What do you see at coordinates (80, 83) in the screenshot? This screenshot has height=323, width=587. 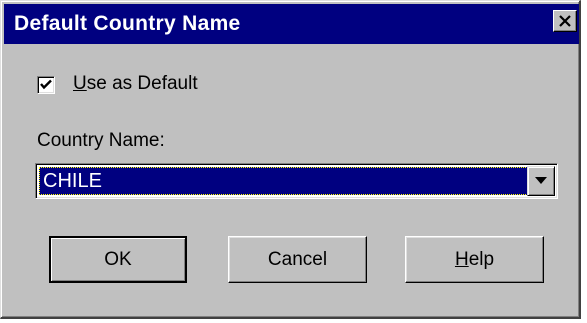 I see `accelerator-letter: U` at bounding box center [80, 83].